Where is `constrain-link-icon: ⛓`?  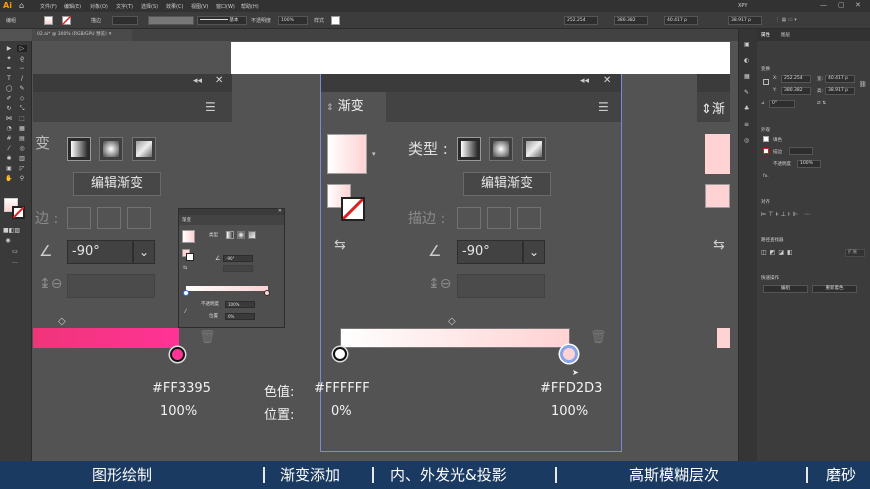
constrain-link-icon: ⛓ is located at coordinates (863, 84).